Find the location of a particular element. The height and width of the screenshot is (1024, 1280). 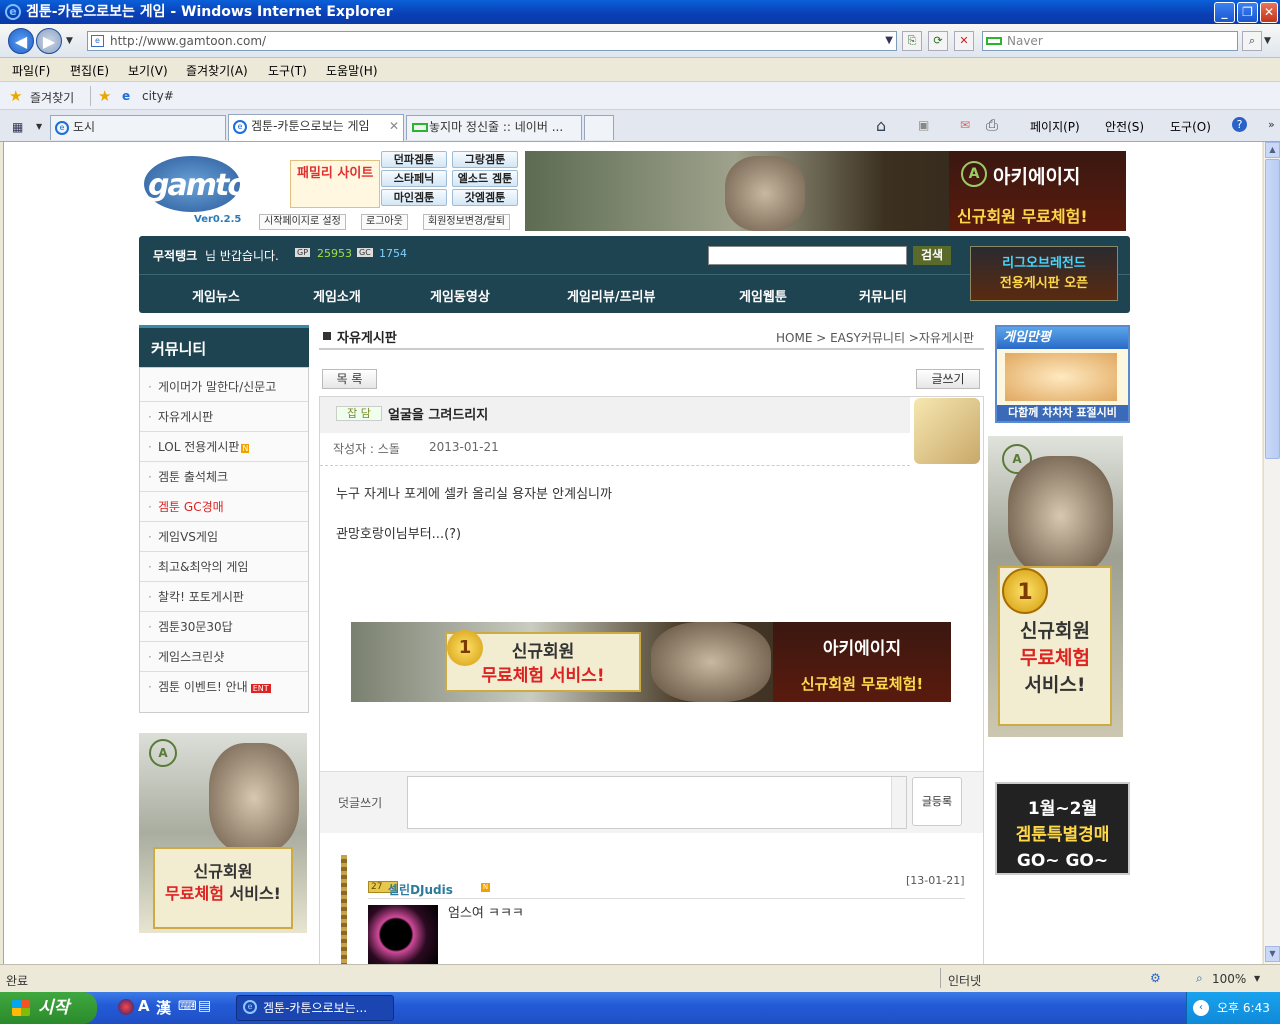

maximize-button: ❐ is located at coordinates (1247, 12).